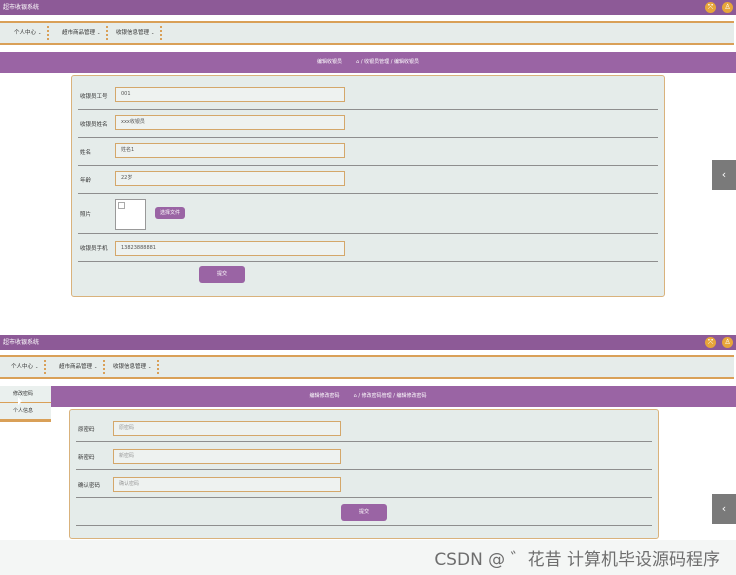 The height and width of the screenshot is (575, 736). I want to click on watermark: CSDN @ ゛花昔 计算机毕设源码程序, so click(577, 560).